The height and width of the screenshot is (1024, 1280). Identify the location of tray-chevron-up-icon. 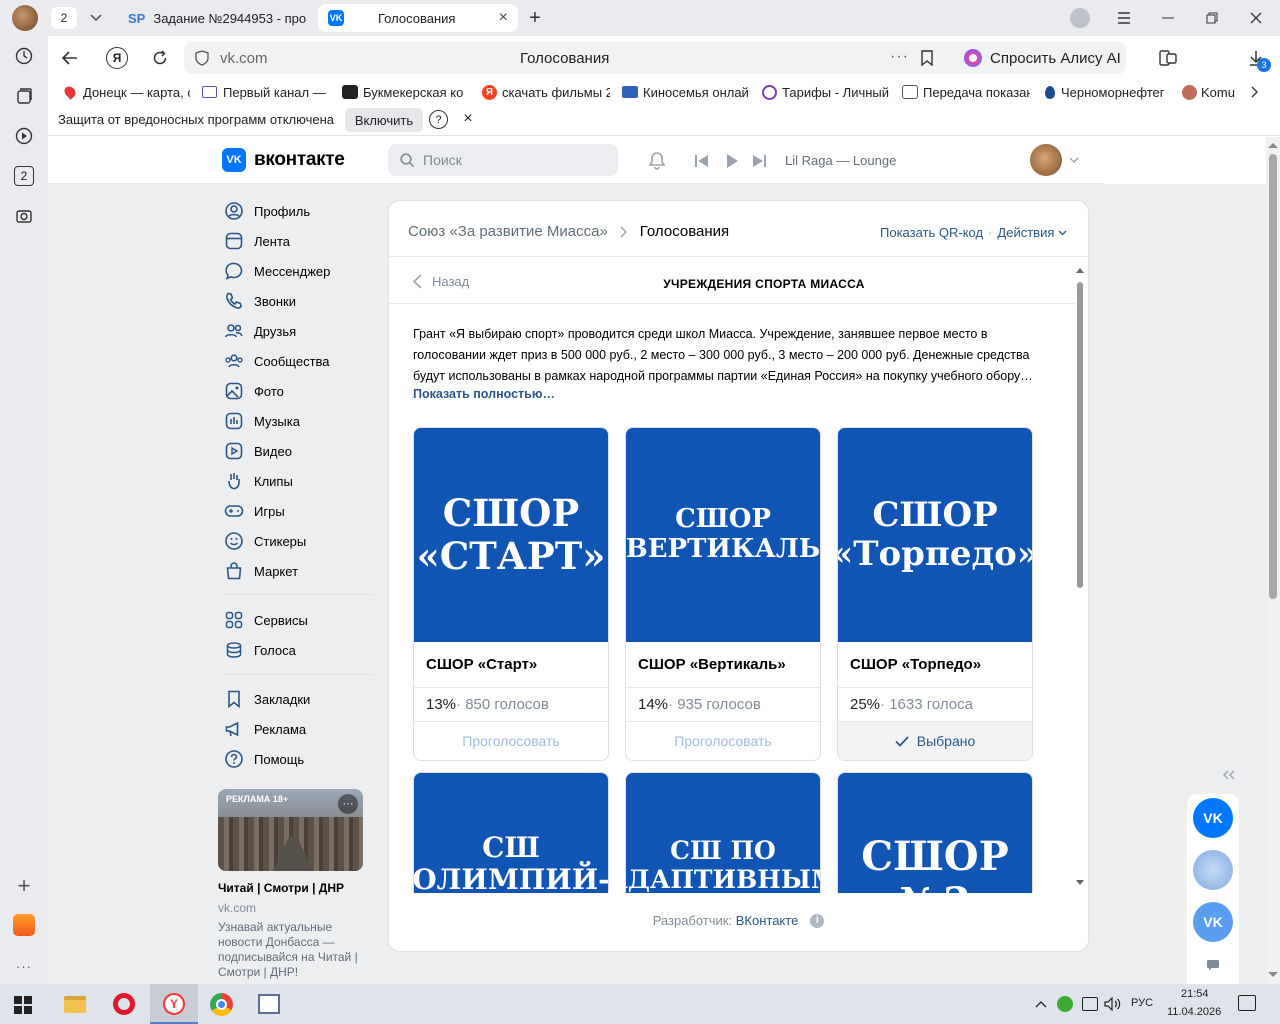
(1041, 1004).